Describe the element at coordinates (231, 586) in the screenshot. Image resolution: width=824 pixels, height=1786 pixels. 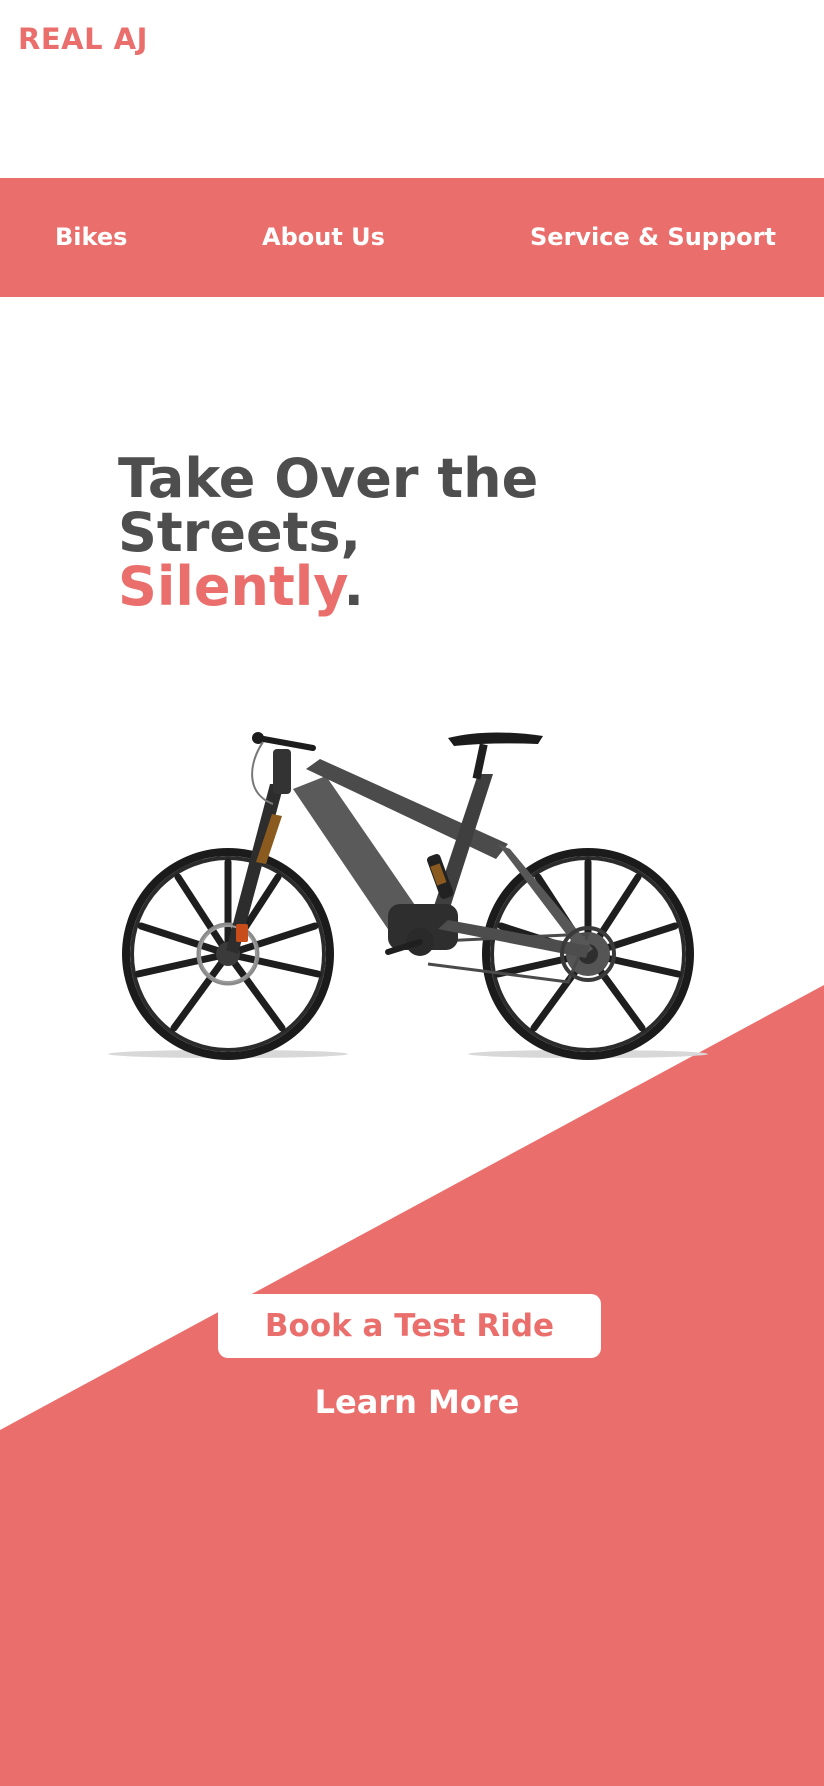
I see `headline-accent: Silently` at that location.